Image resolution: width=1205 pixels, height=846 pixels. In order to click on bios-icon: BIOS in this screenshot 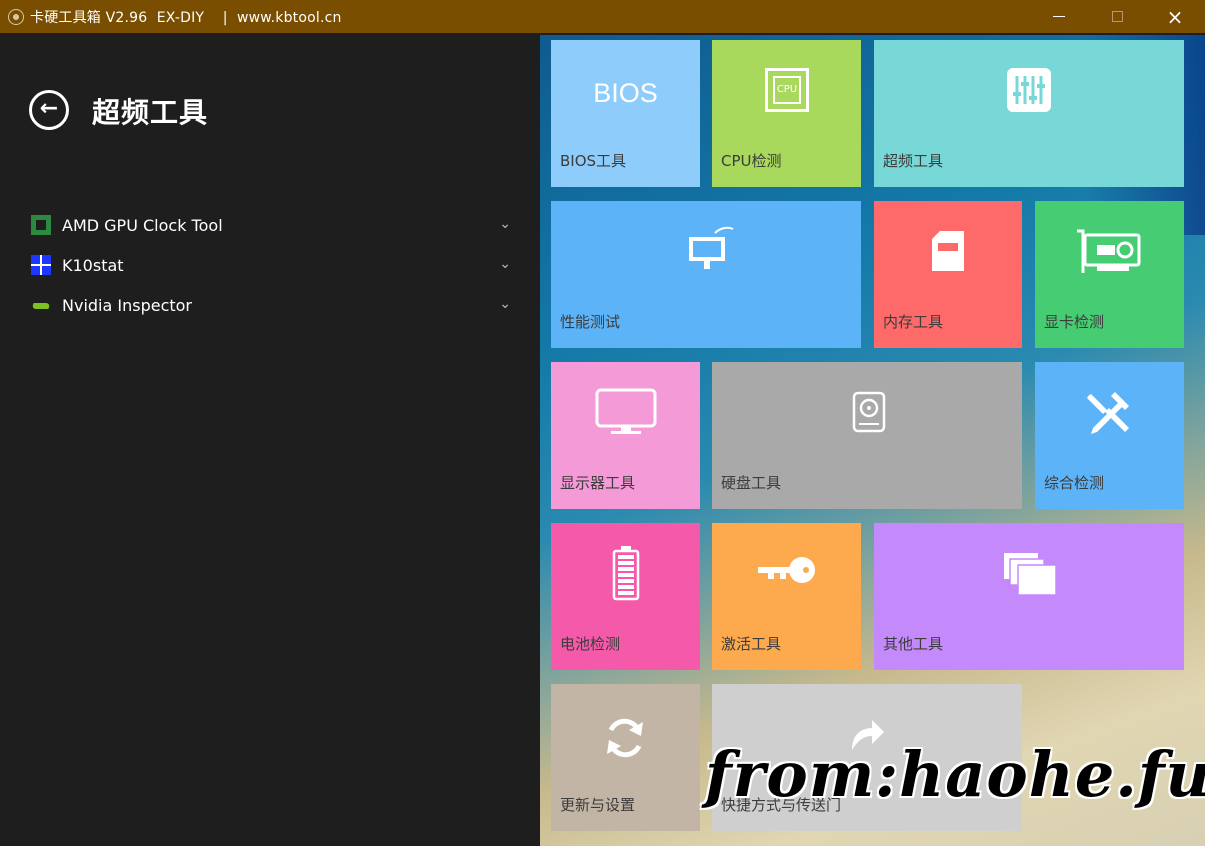, I will do `click(625, 93)`.